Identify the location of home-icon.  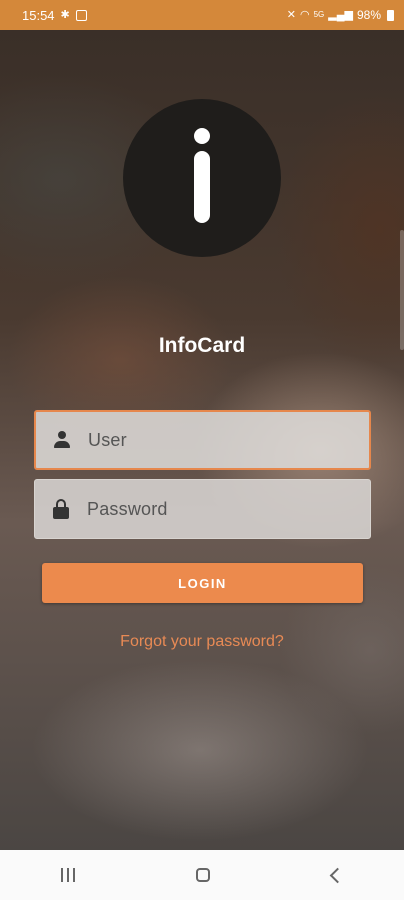
(203, 875).